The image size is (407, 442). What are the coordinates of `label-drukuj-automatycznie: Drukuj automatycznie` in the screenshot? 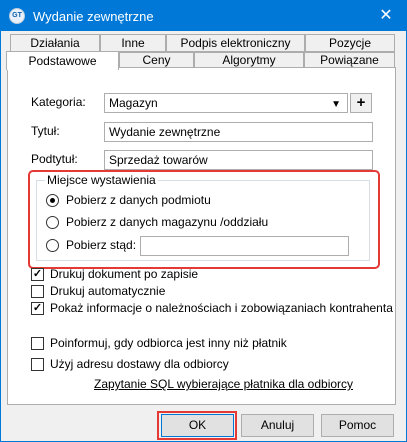 It's located at (108, 291).